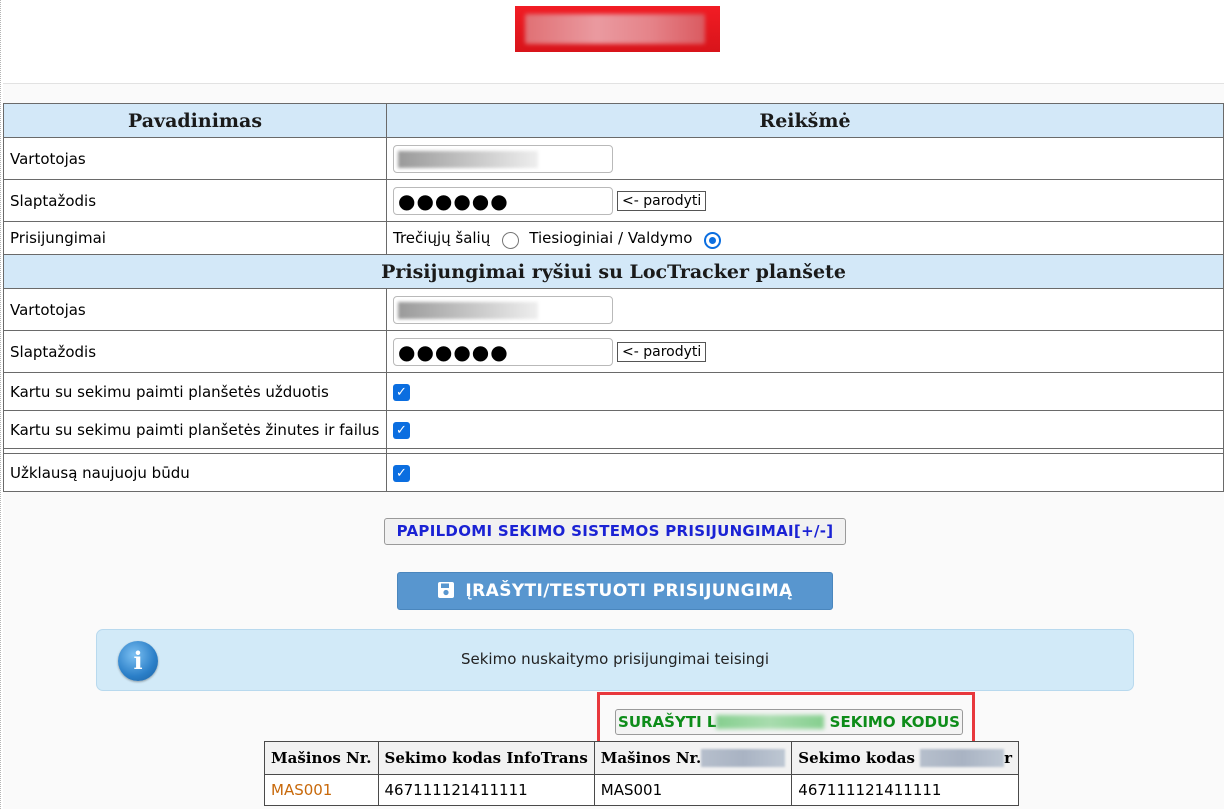 The width and height of the screenshot is (1224, 809). What do you see at coordinates (195, 309) in the screenshot?
I see `tablet-user-label: Vartotojas` at bounding box center [195, 309].